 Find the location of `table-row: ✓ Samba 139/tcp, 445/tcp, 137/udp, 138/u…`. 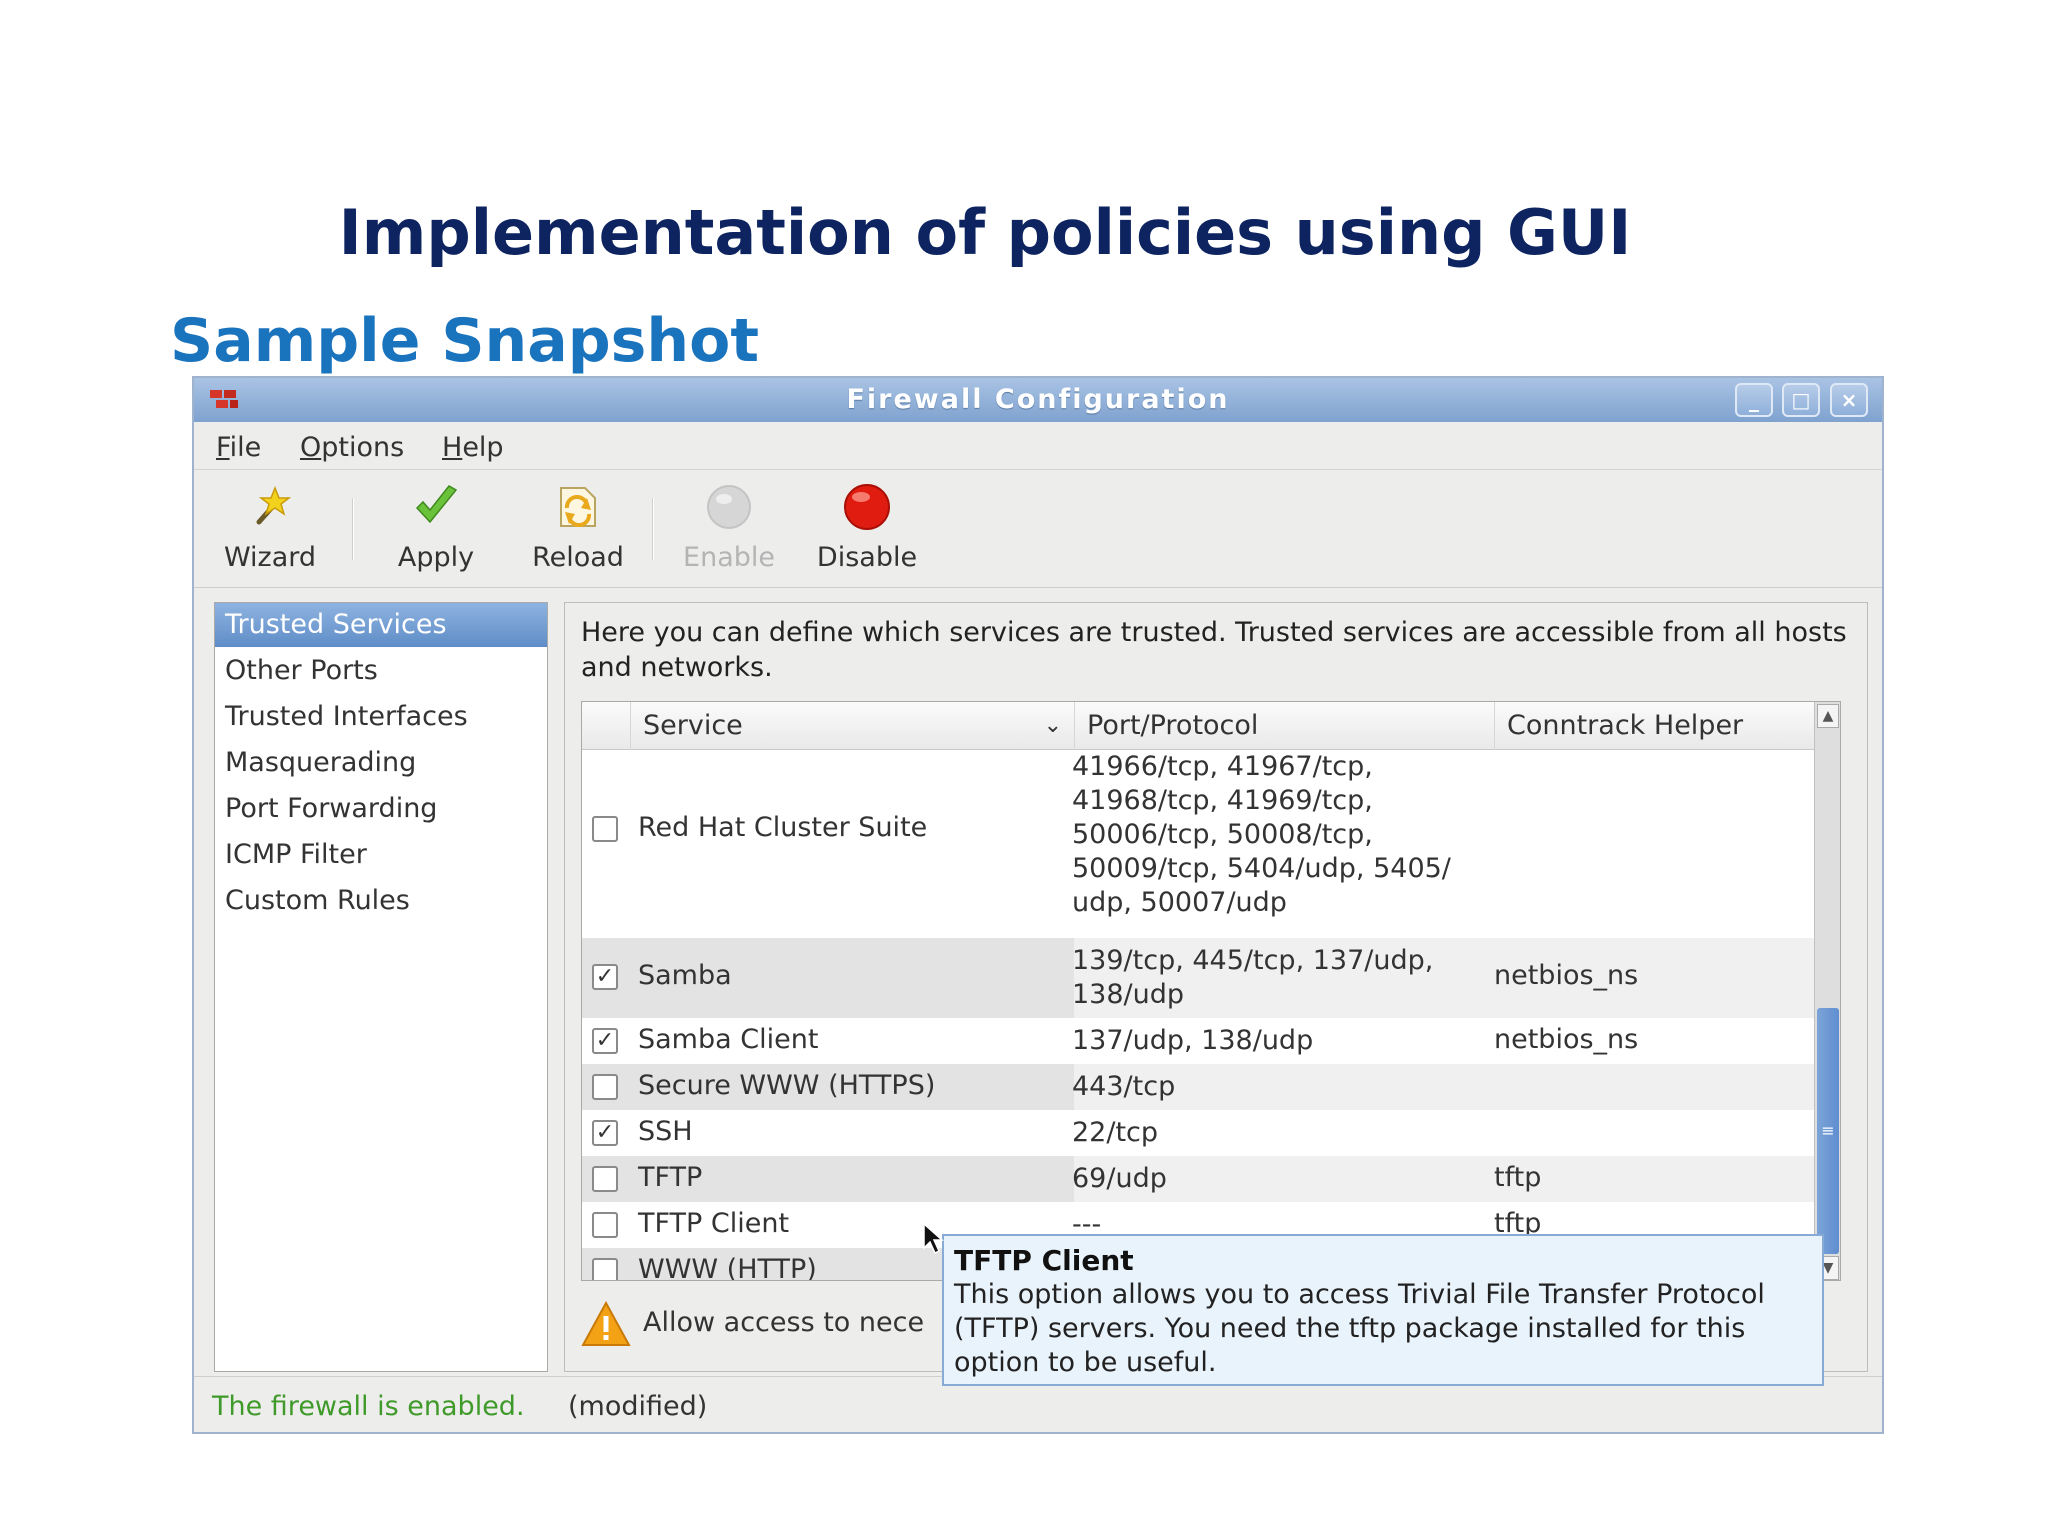

table-row: ✓ Samba 139/tcp, 445/tcp, 137/udp, 138/u… is located at coordinates (1198, 978).